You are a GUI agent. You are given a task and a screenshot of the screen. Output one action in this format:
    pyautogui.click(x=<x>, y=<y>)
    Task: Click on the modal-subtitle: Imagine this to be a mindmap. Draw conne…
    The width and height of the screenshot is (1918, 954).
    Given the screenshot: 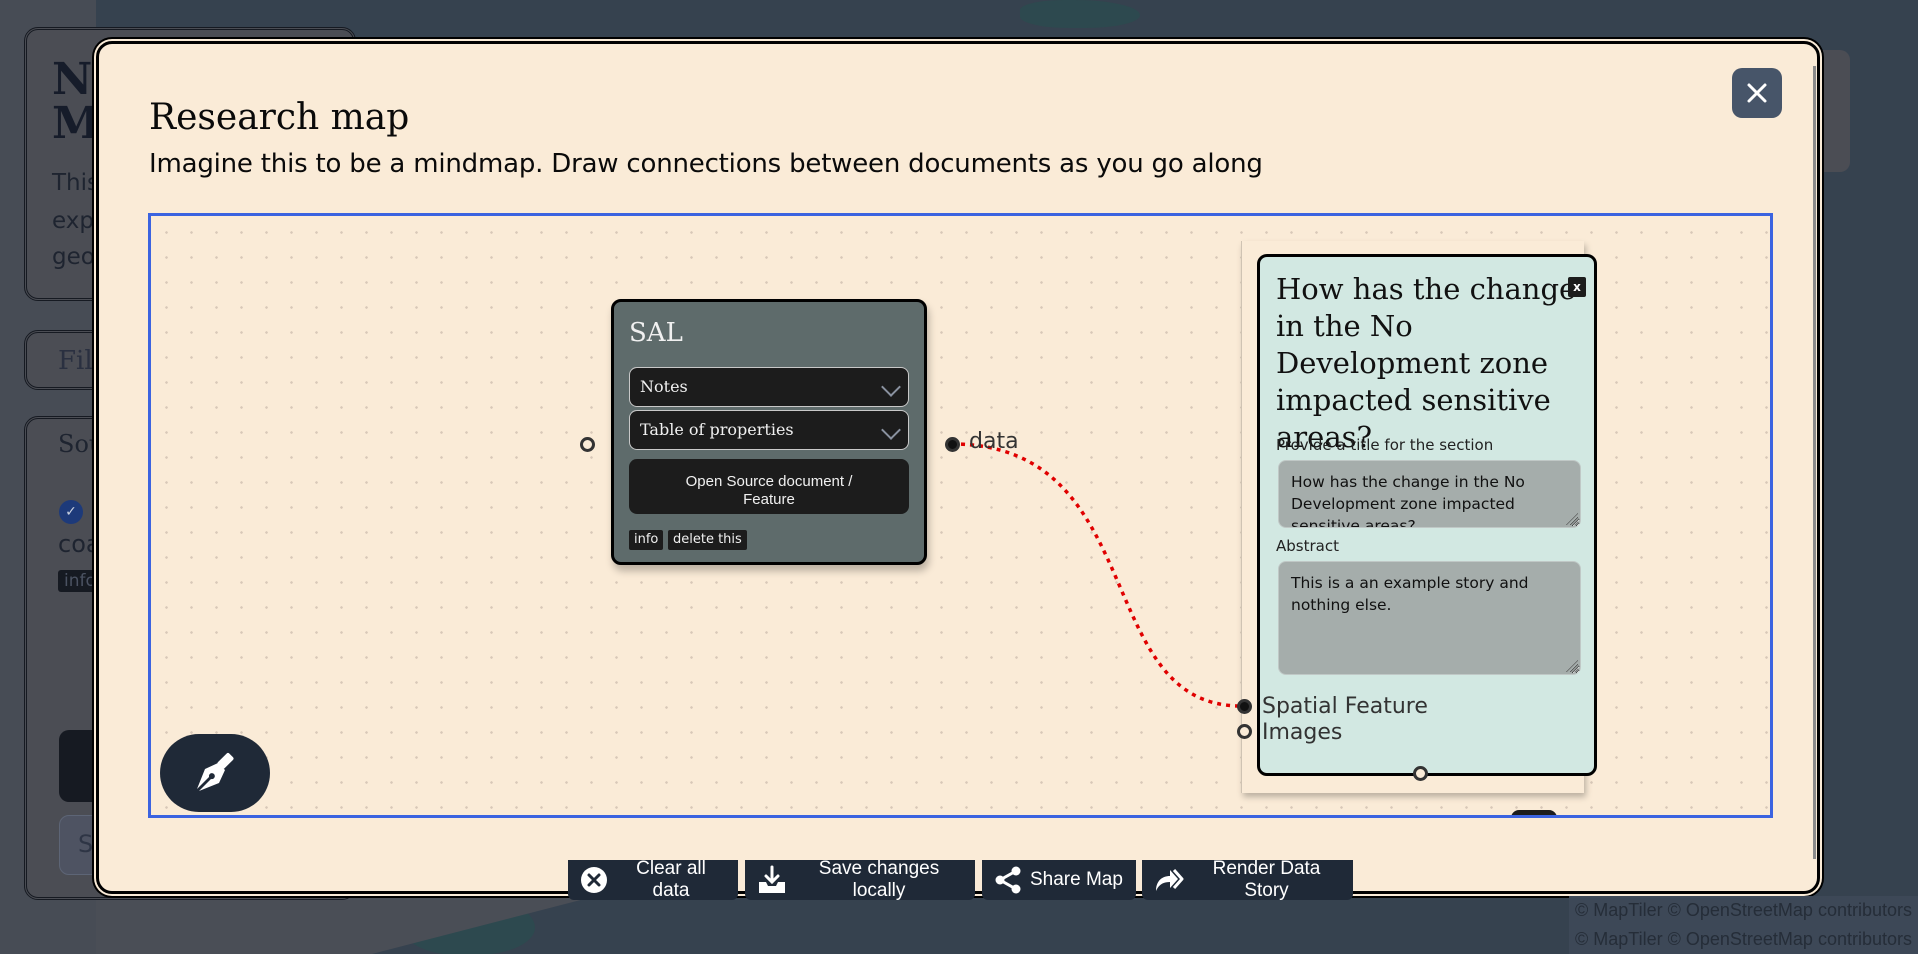 What is the action you would take?
    pyautogui.click(x=706, y=164)
    